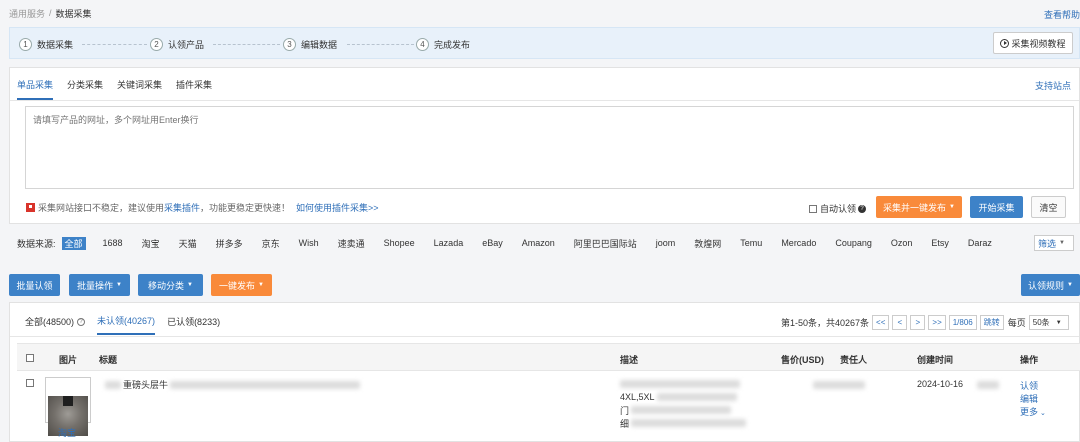  What do you see at coordinates (399, 243) in the screenshot?
I see `source-shopee: Shopee` at bounding box center [399, 243].